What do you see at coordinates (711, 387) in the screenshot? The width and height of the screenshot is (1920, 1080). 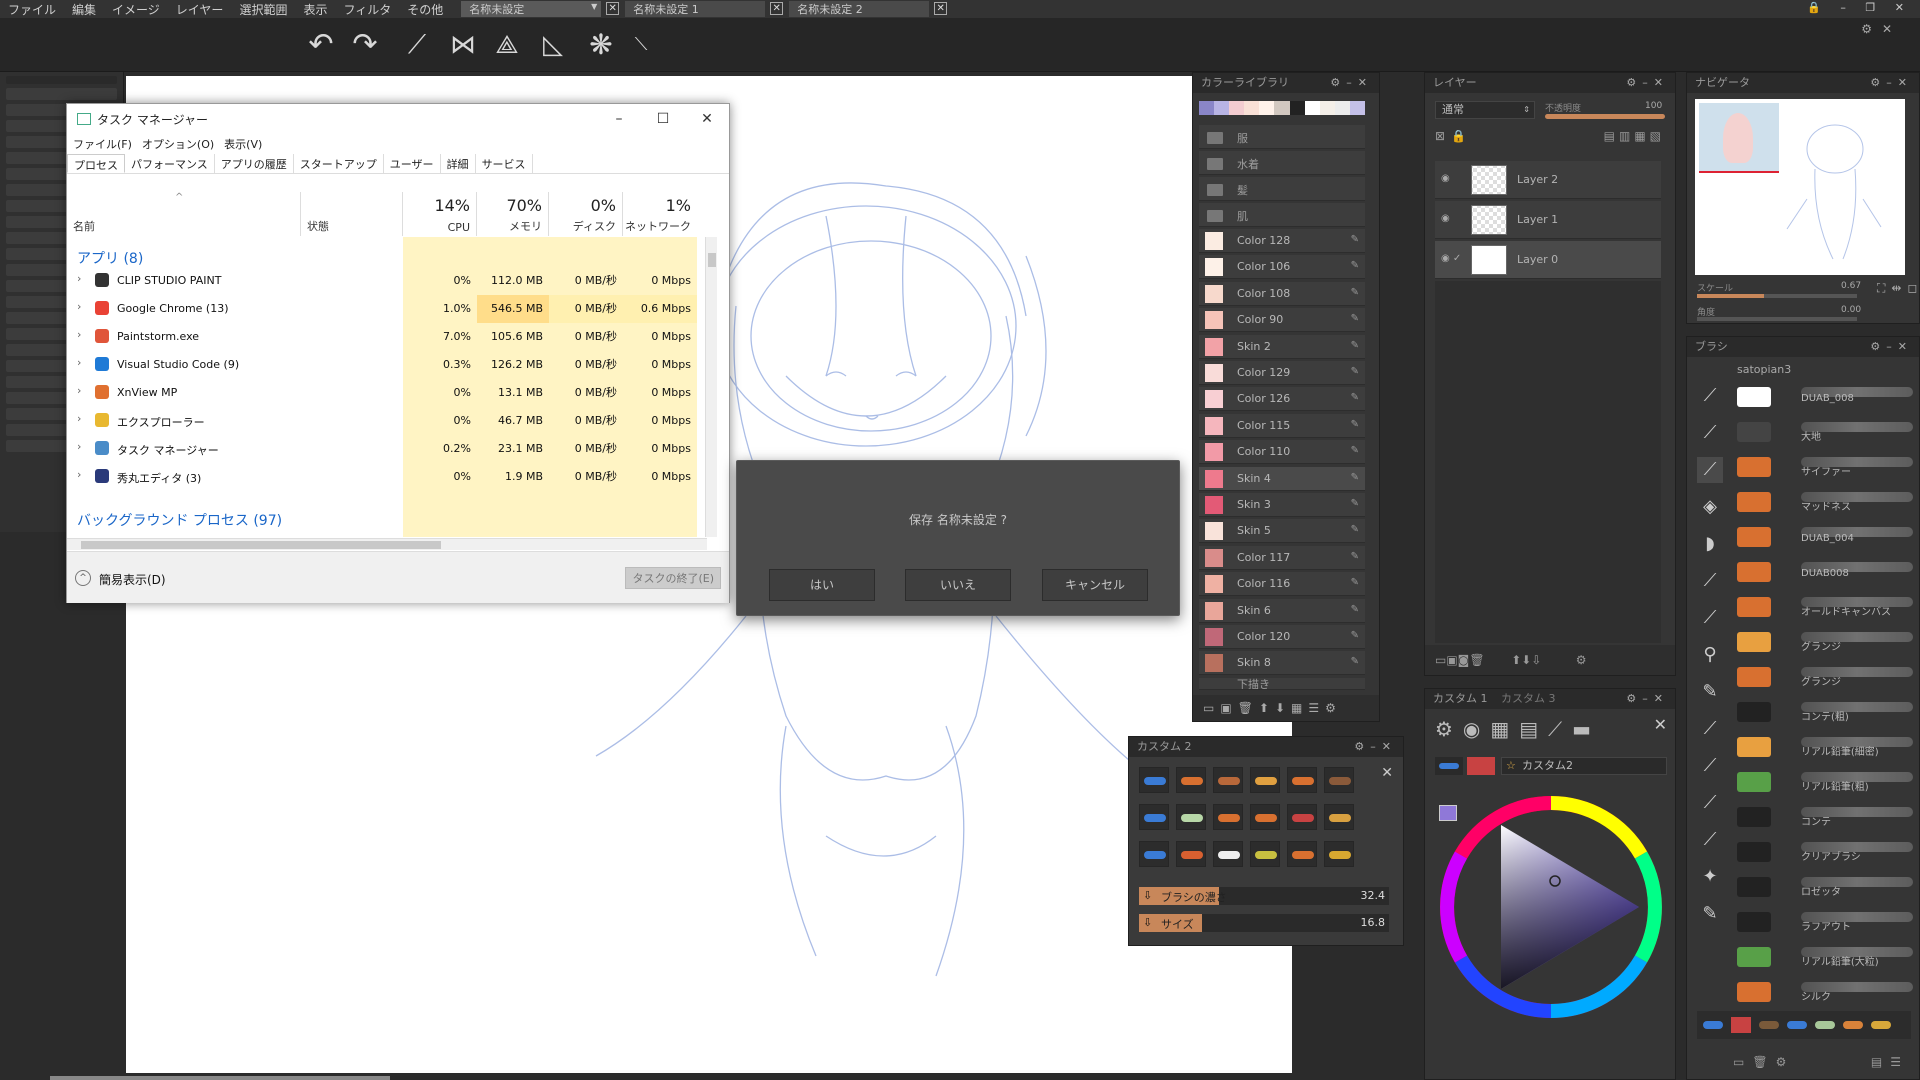 I see `vertical-scrollbar` at bounding box center [711, 387].